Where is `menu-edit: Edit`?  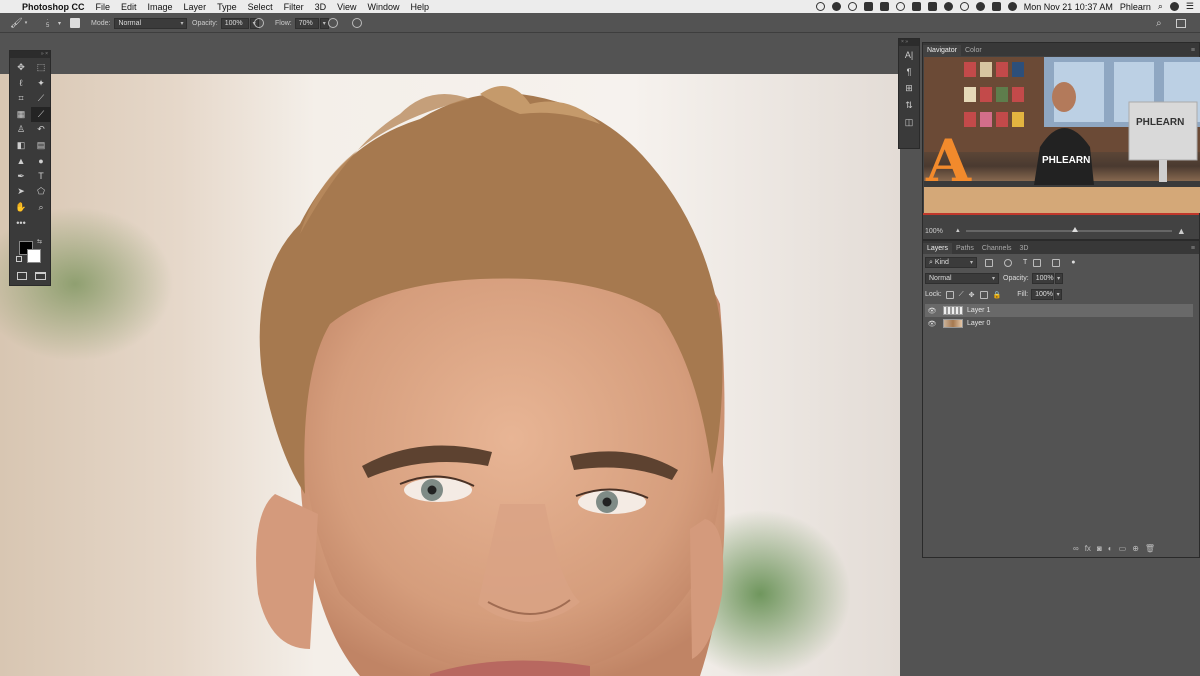 menu-edit: Edit is located at coordinates (129, 7).